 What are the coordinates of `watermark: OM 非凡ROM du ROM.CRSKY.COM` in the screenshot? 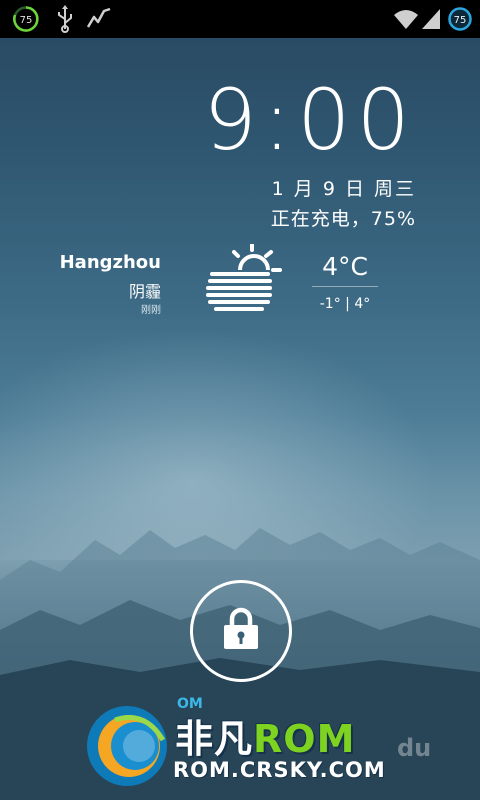 It's located at (265, 746).